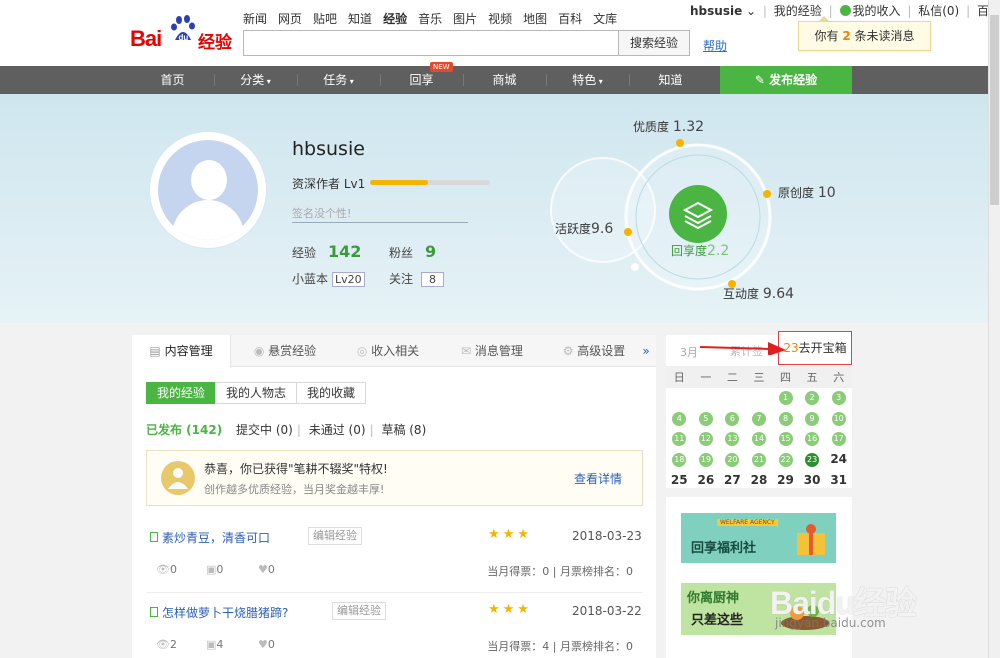  I want to click on gift-icon, so click(811, 539).